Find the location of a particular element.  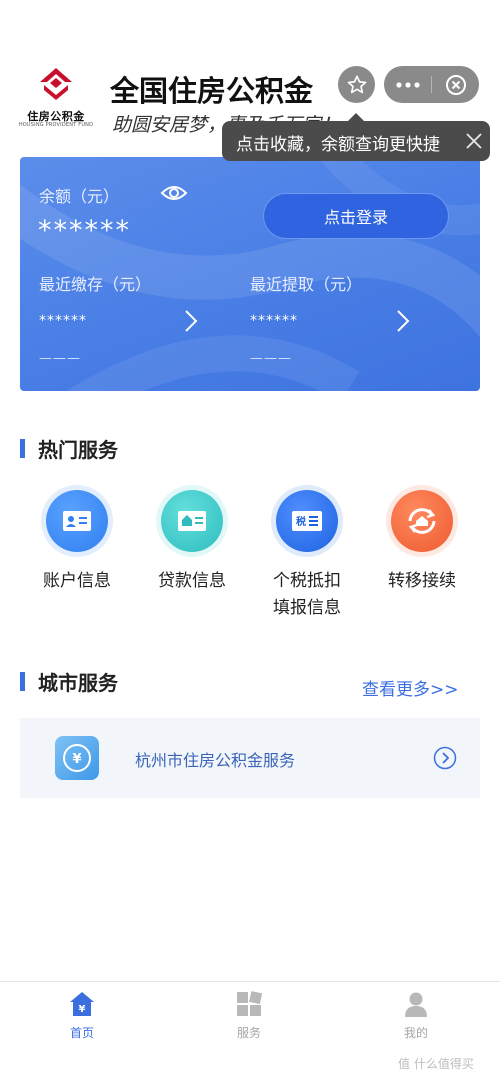

svg-text: 税 is located at coordinates (301, 521).